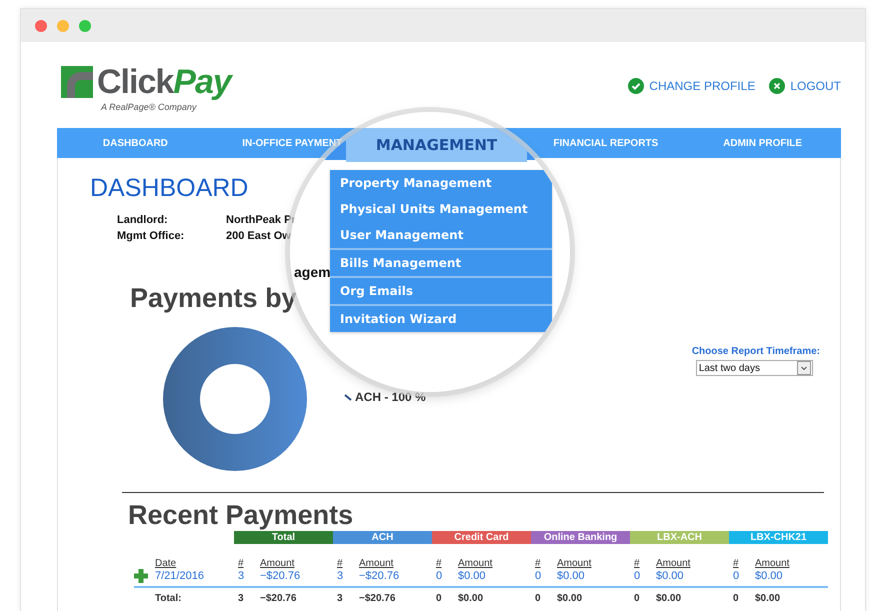 This screenshot has height=611, width=886. I want to click on column-group-header: LBX-CHK21, so click(778, 537).